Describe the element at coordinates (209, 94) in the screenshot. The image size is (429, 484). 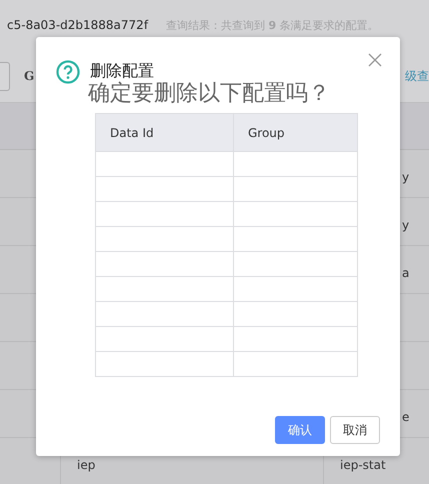
I see `dialog-message: 确定要删除以下配置吗？` at that location.